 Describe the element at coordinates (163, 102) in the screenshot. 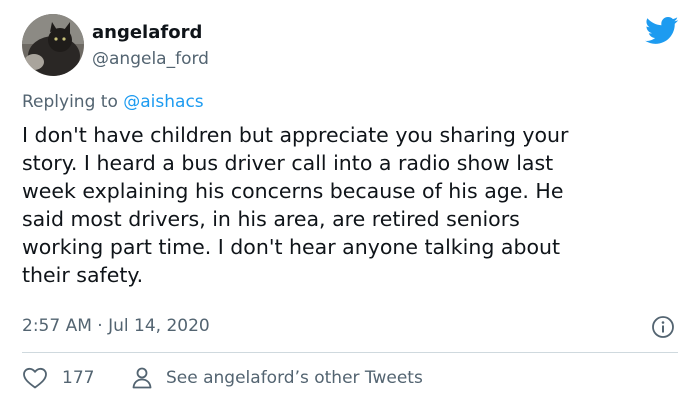

I see `reply-mention-link: @aishacs` at that location.